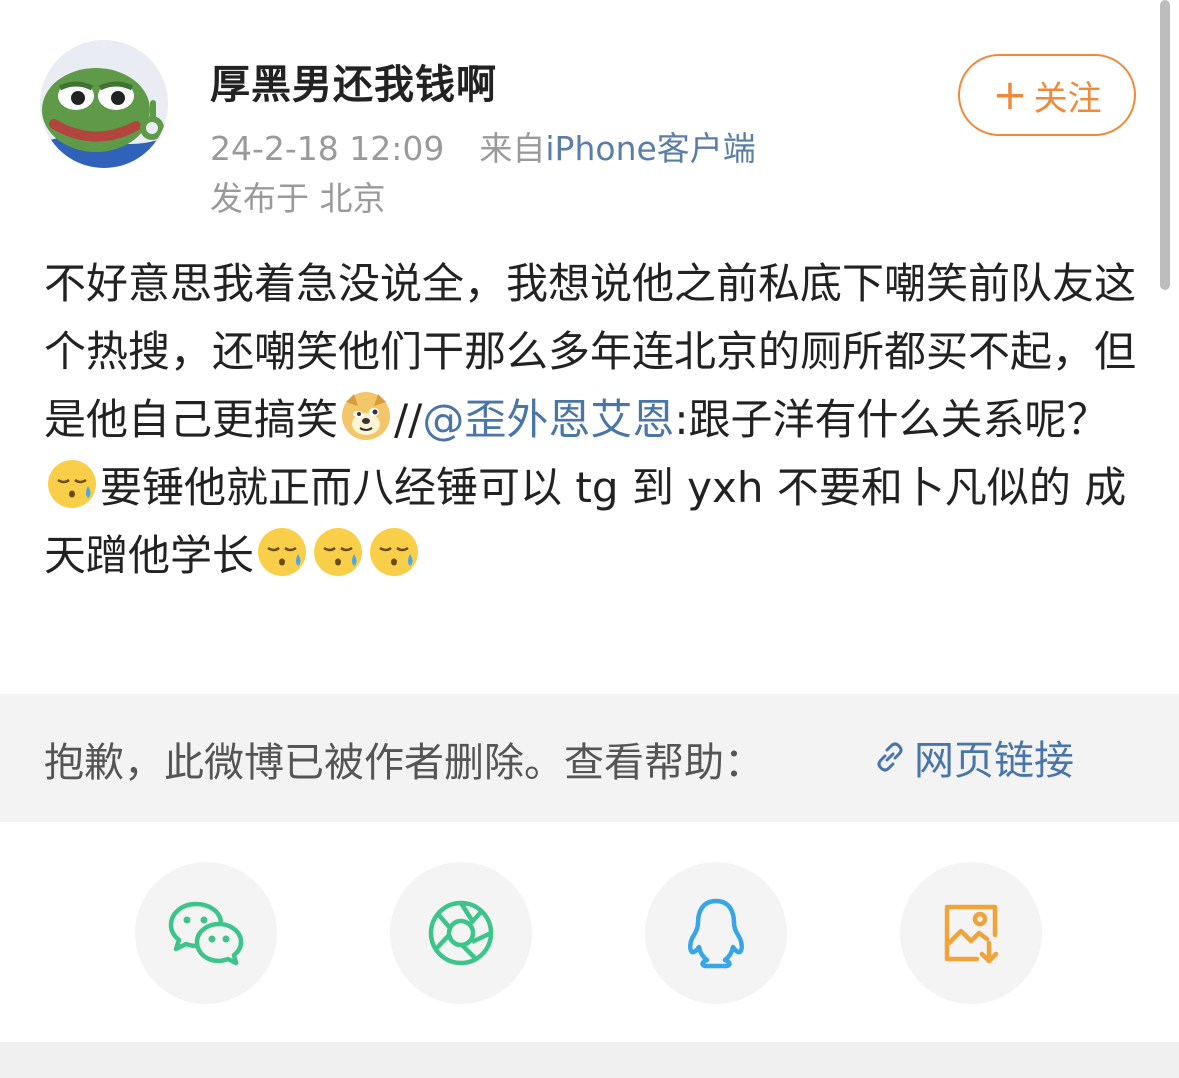 This screenshot has width=1179, height=1078. Describe the element at coordinates (1067, 98) in the screenshot. I see `follow-label: 关注` at that location.